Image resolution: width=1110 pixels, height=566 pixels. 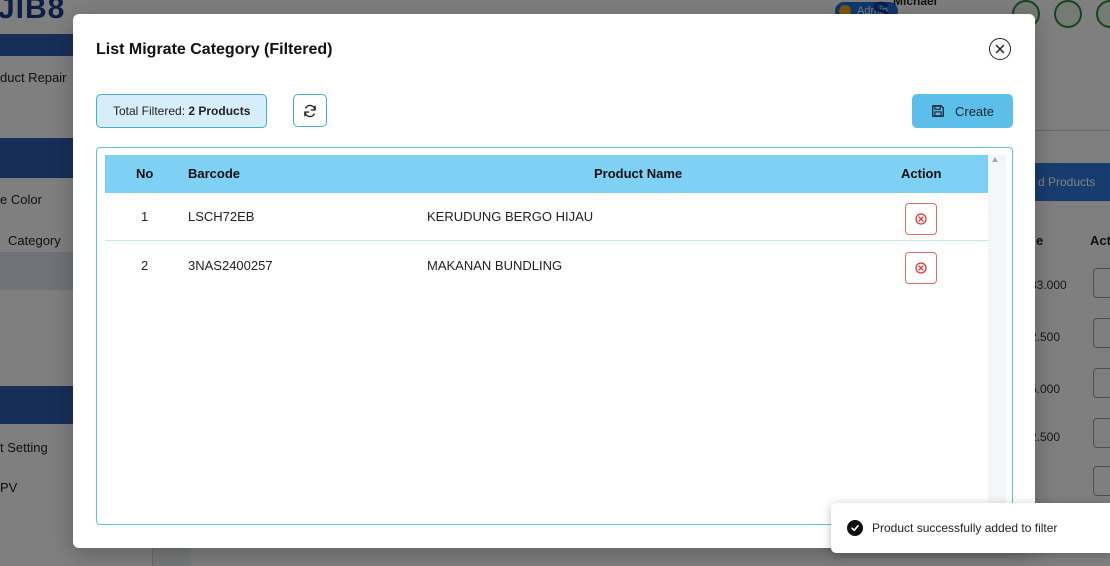 I want to click on refresh-icon, so click(x=310, y=110).